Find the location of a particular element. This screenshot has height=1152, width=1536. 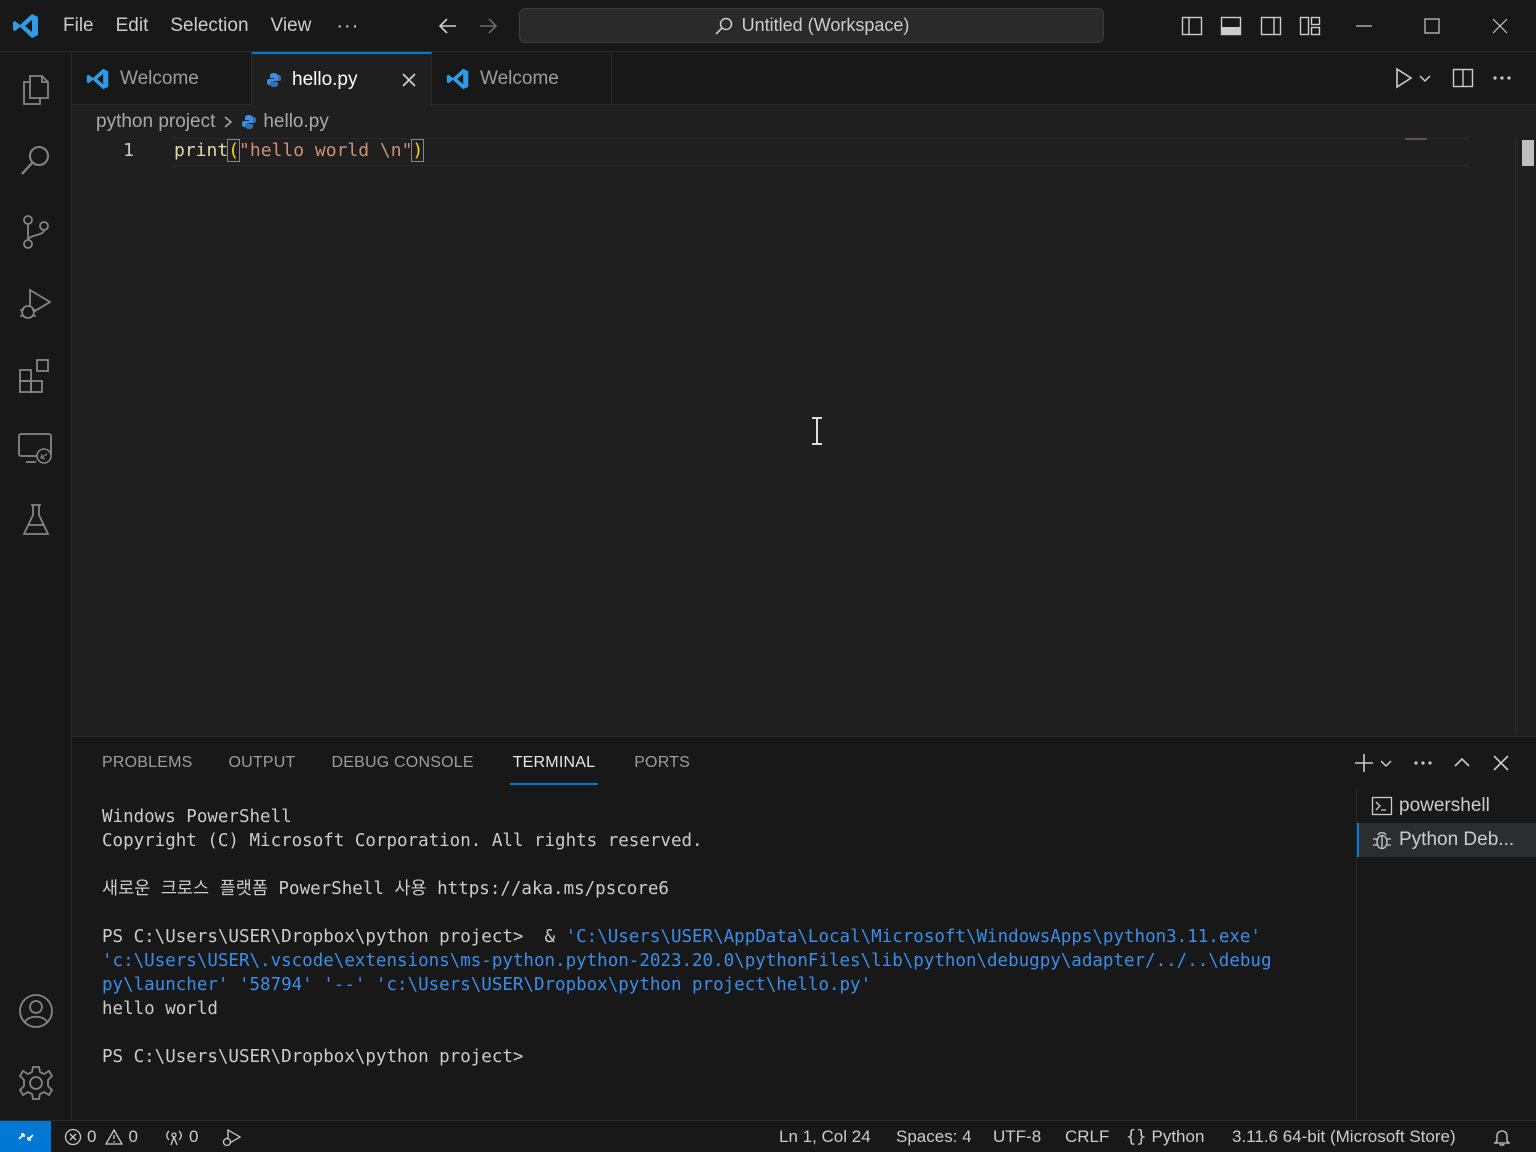

ports-status: 0 is located at coordinates (181, 1136).